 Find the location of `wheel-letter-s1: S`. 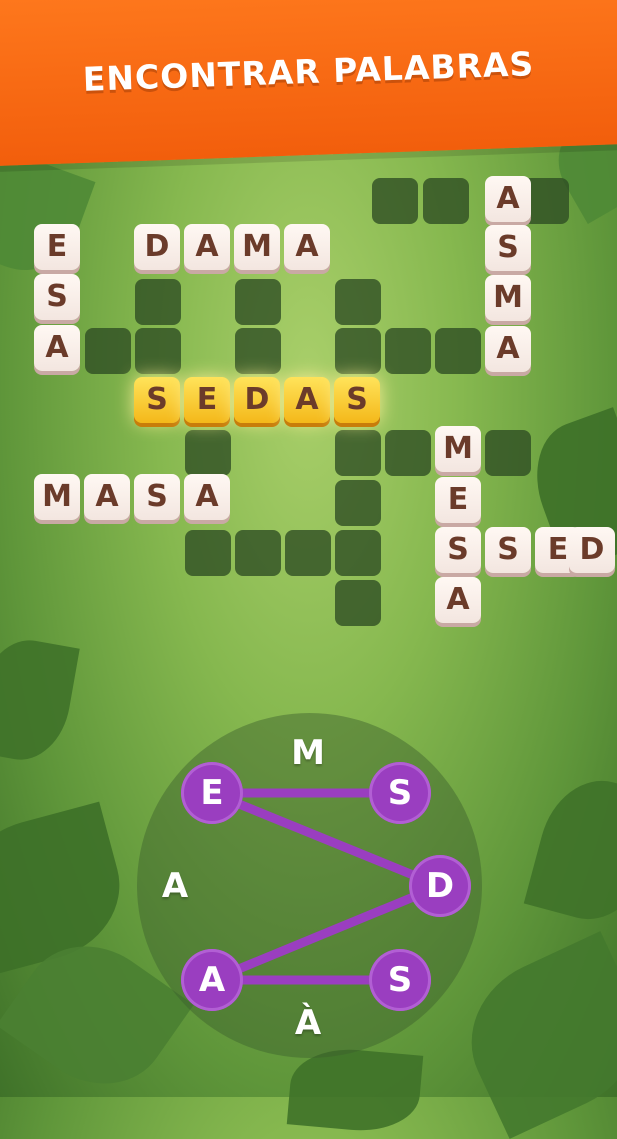

wheel-letter-s1: S is located at coordinates (400, 793).